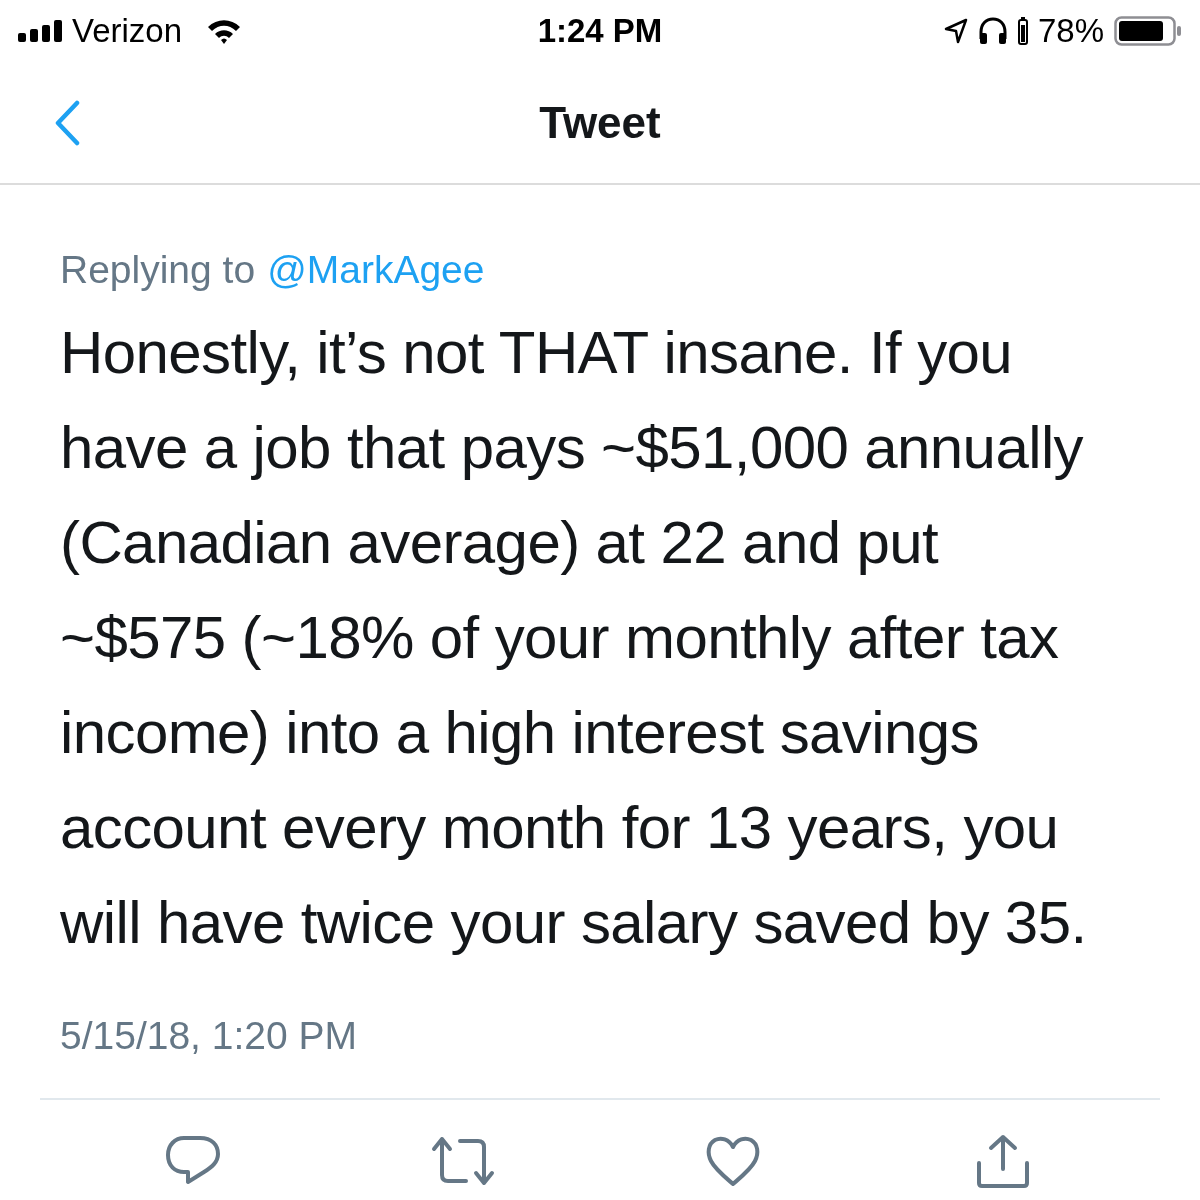  What do you see at coordinates (158, 270) in the screenshot?
I see `replying-label: Replying to` at bounding box center [158, 270].